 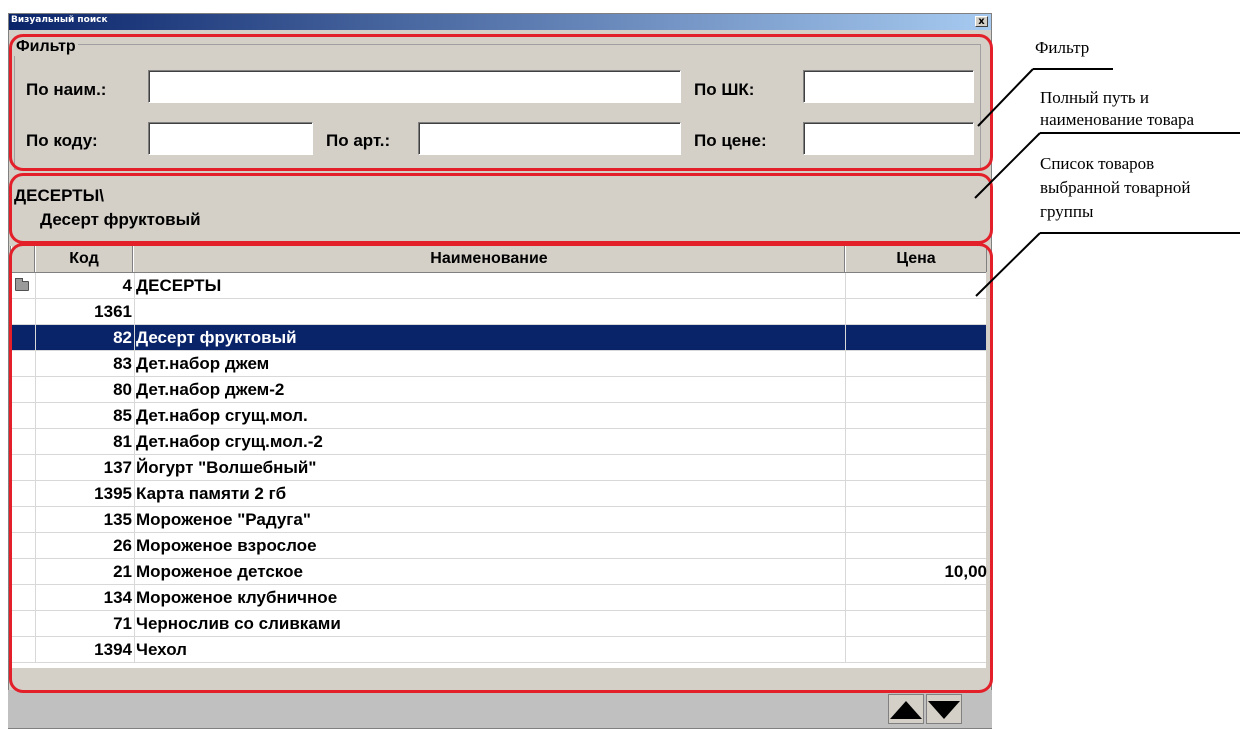 I want to click on cell-code: 1394, so click(x=113, y=649).